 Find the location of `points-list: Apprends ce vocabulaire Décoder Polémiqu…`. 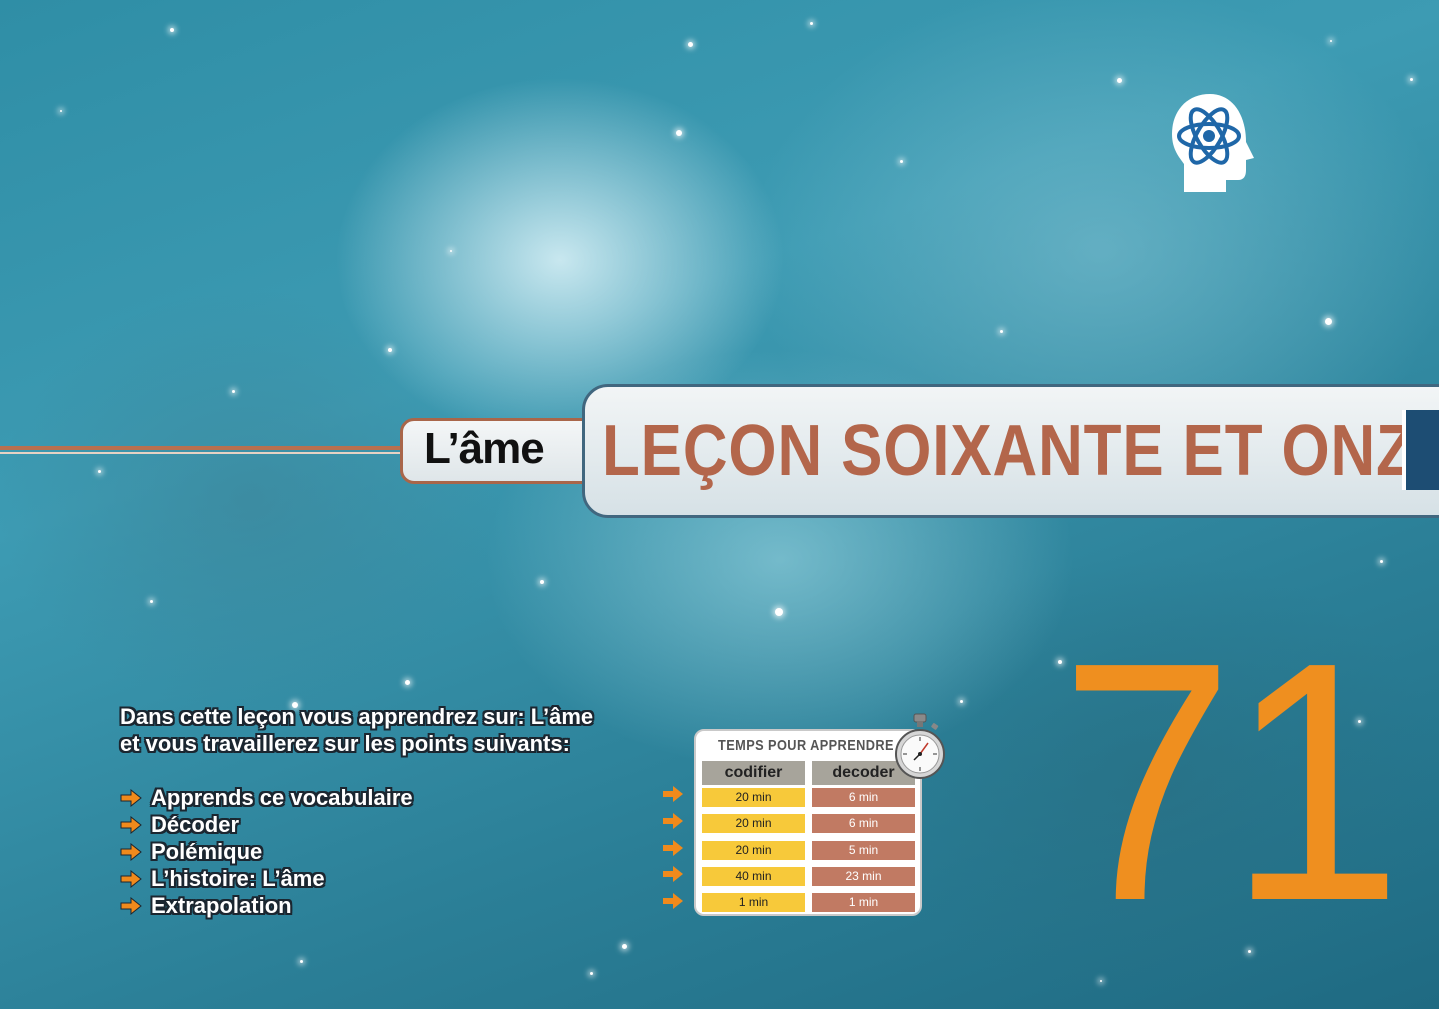

points-list: Apprends ce vocabulaire Décoder Polémiqu… is located at coordinates (266, 851).